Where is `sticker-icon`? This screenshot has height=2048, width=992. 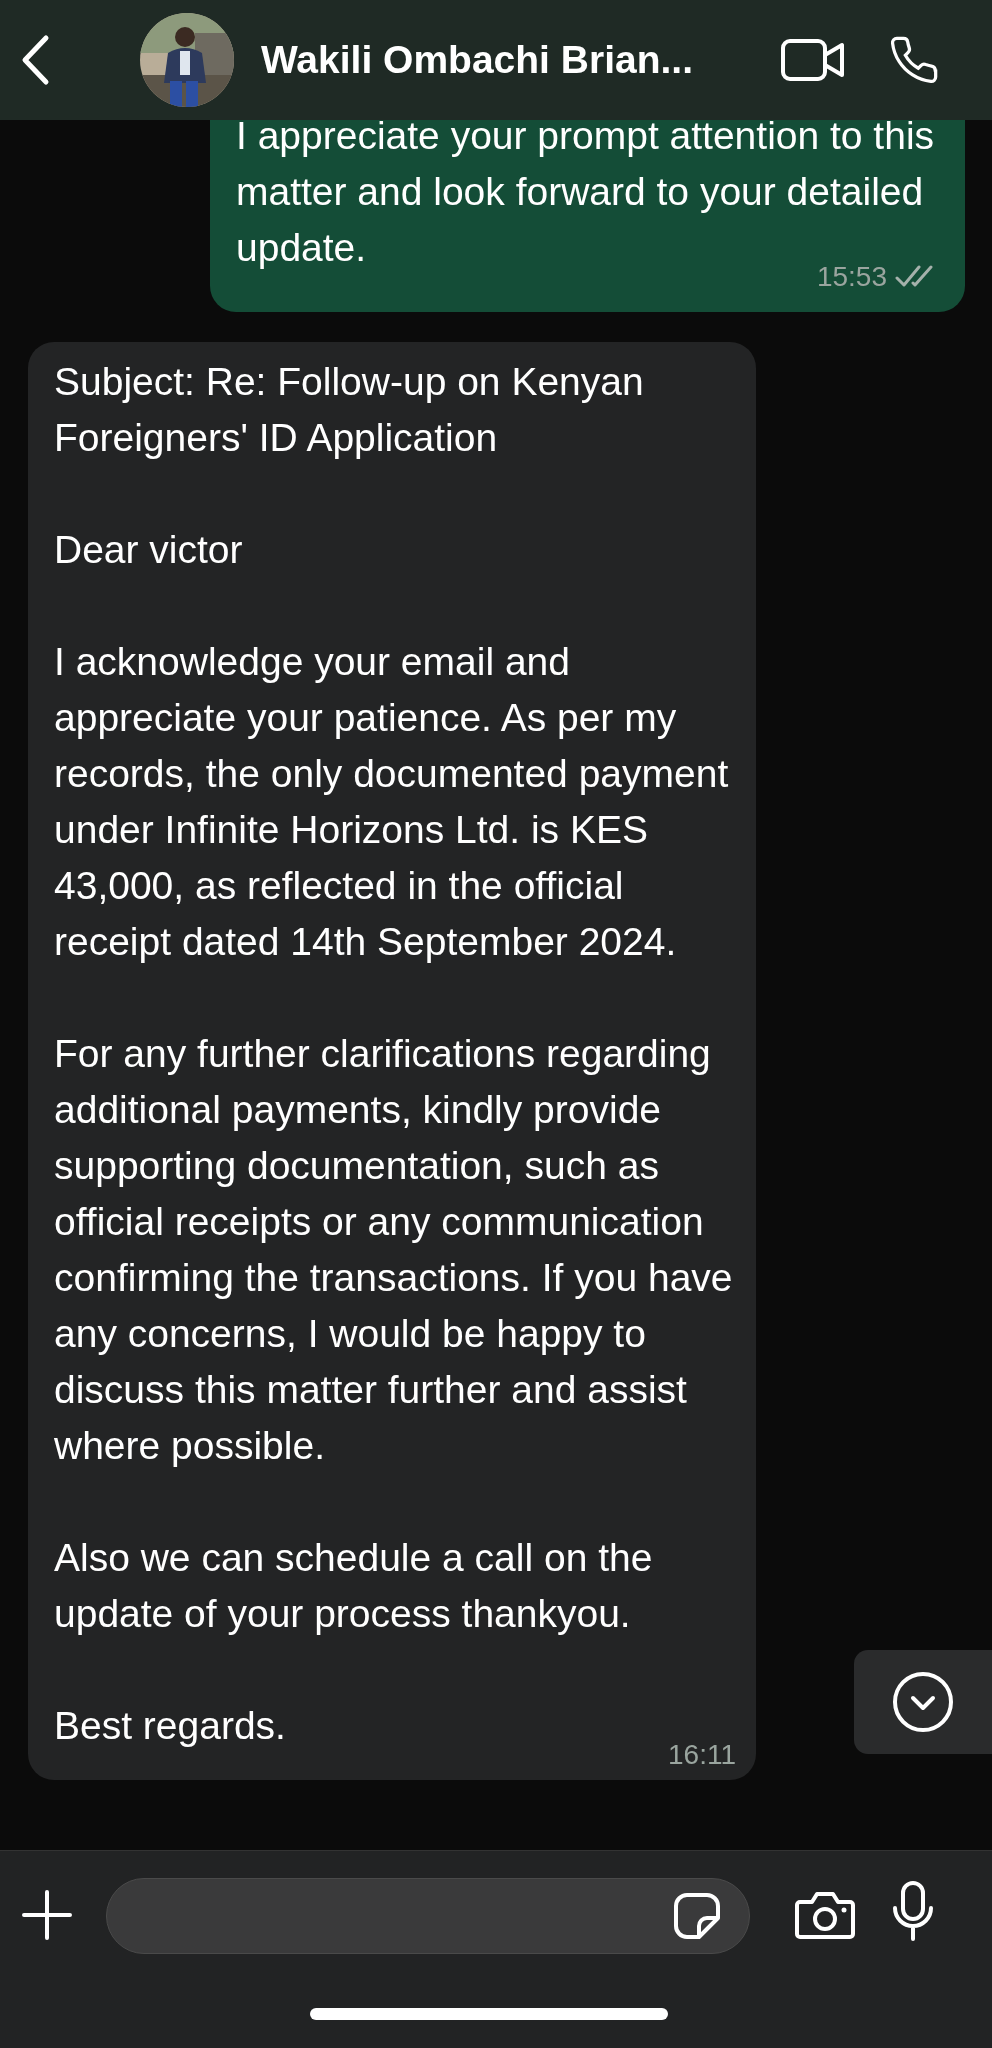 sticker-icon is located at coordinates (697, 1916).